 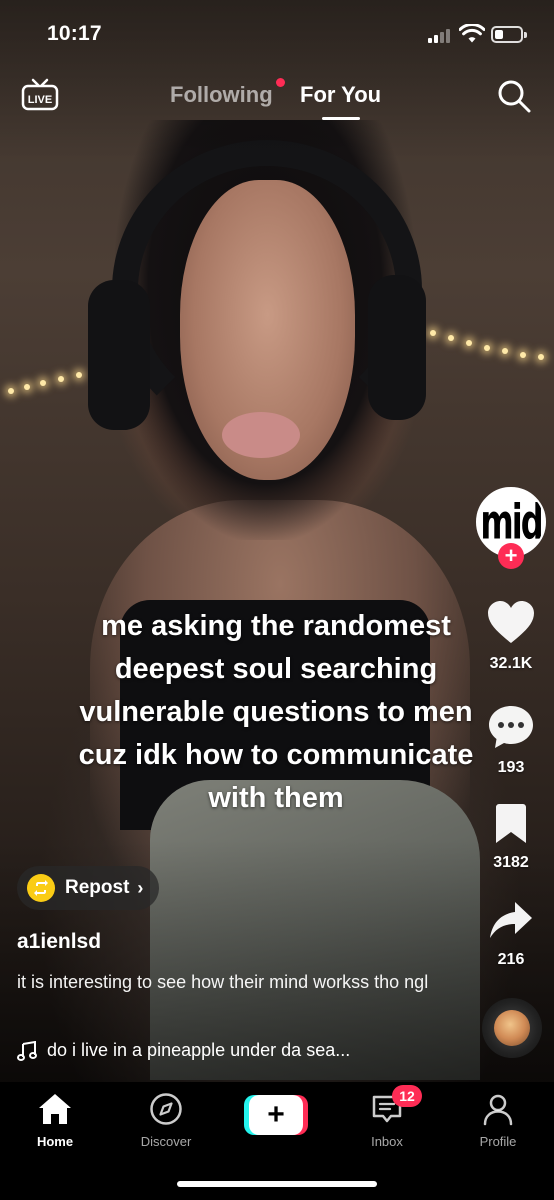 I want to click on nav-home-label: Home, so click(x=55, y=1141).